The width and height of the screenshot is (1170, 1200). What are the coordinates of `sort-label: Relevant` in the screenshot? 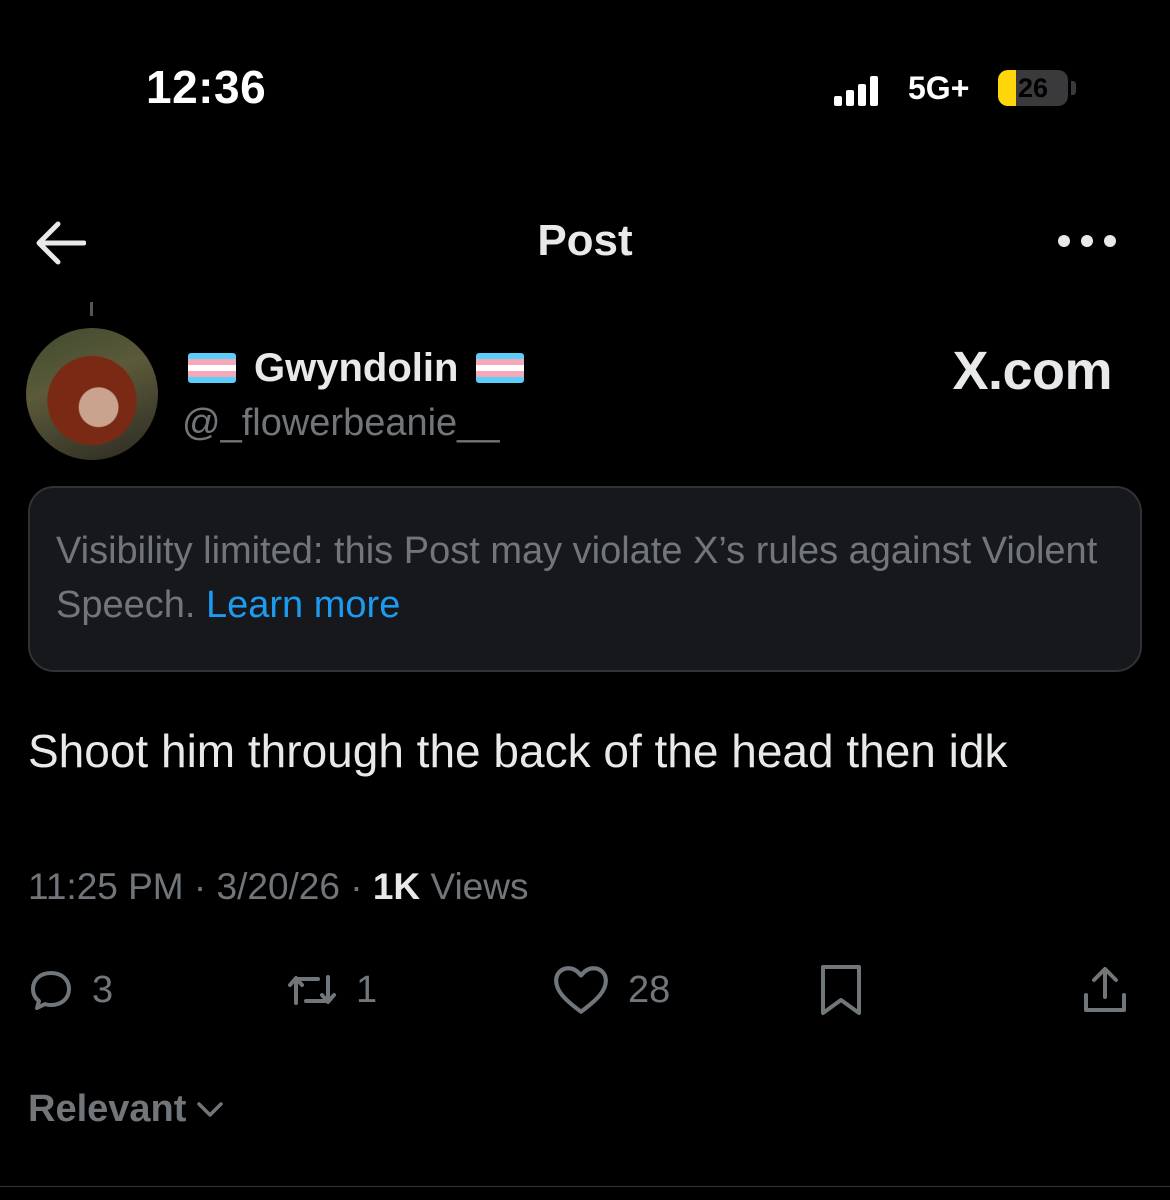 It's located at (107, 1109).